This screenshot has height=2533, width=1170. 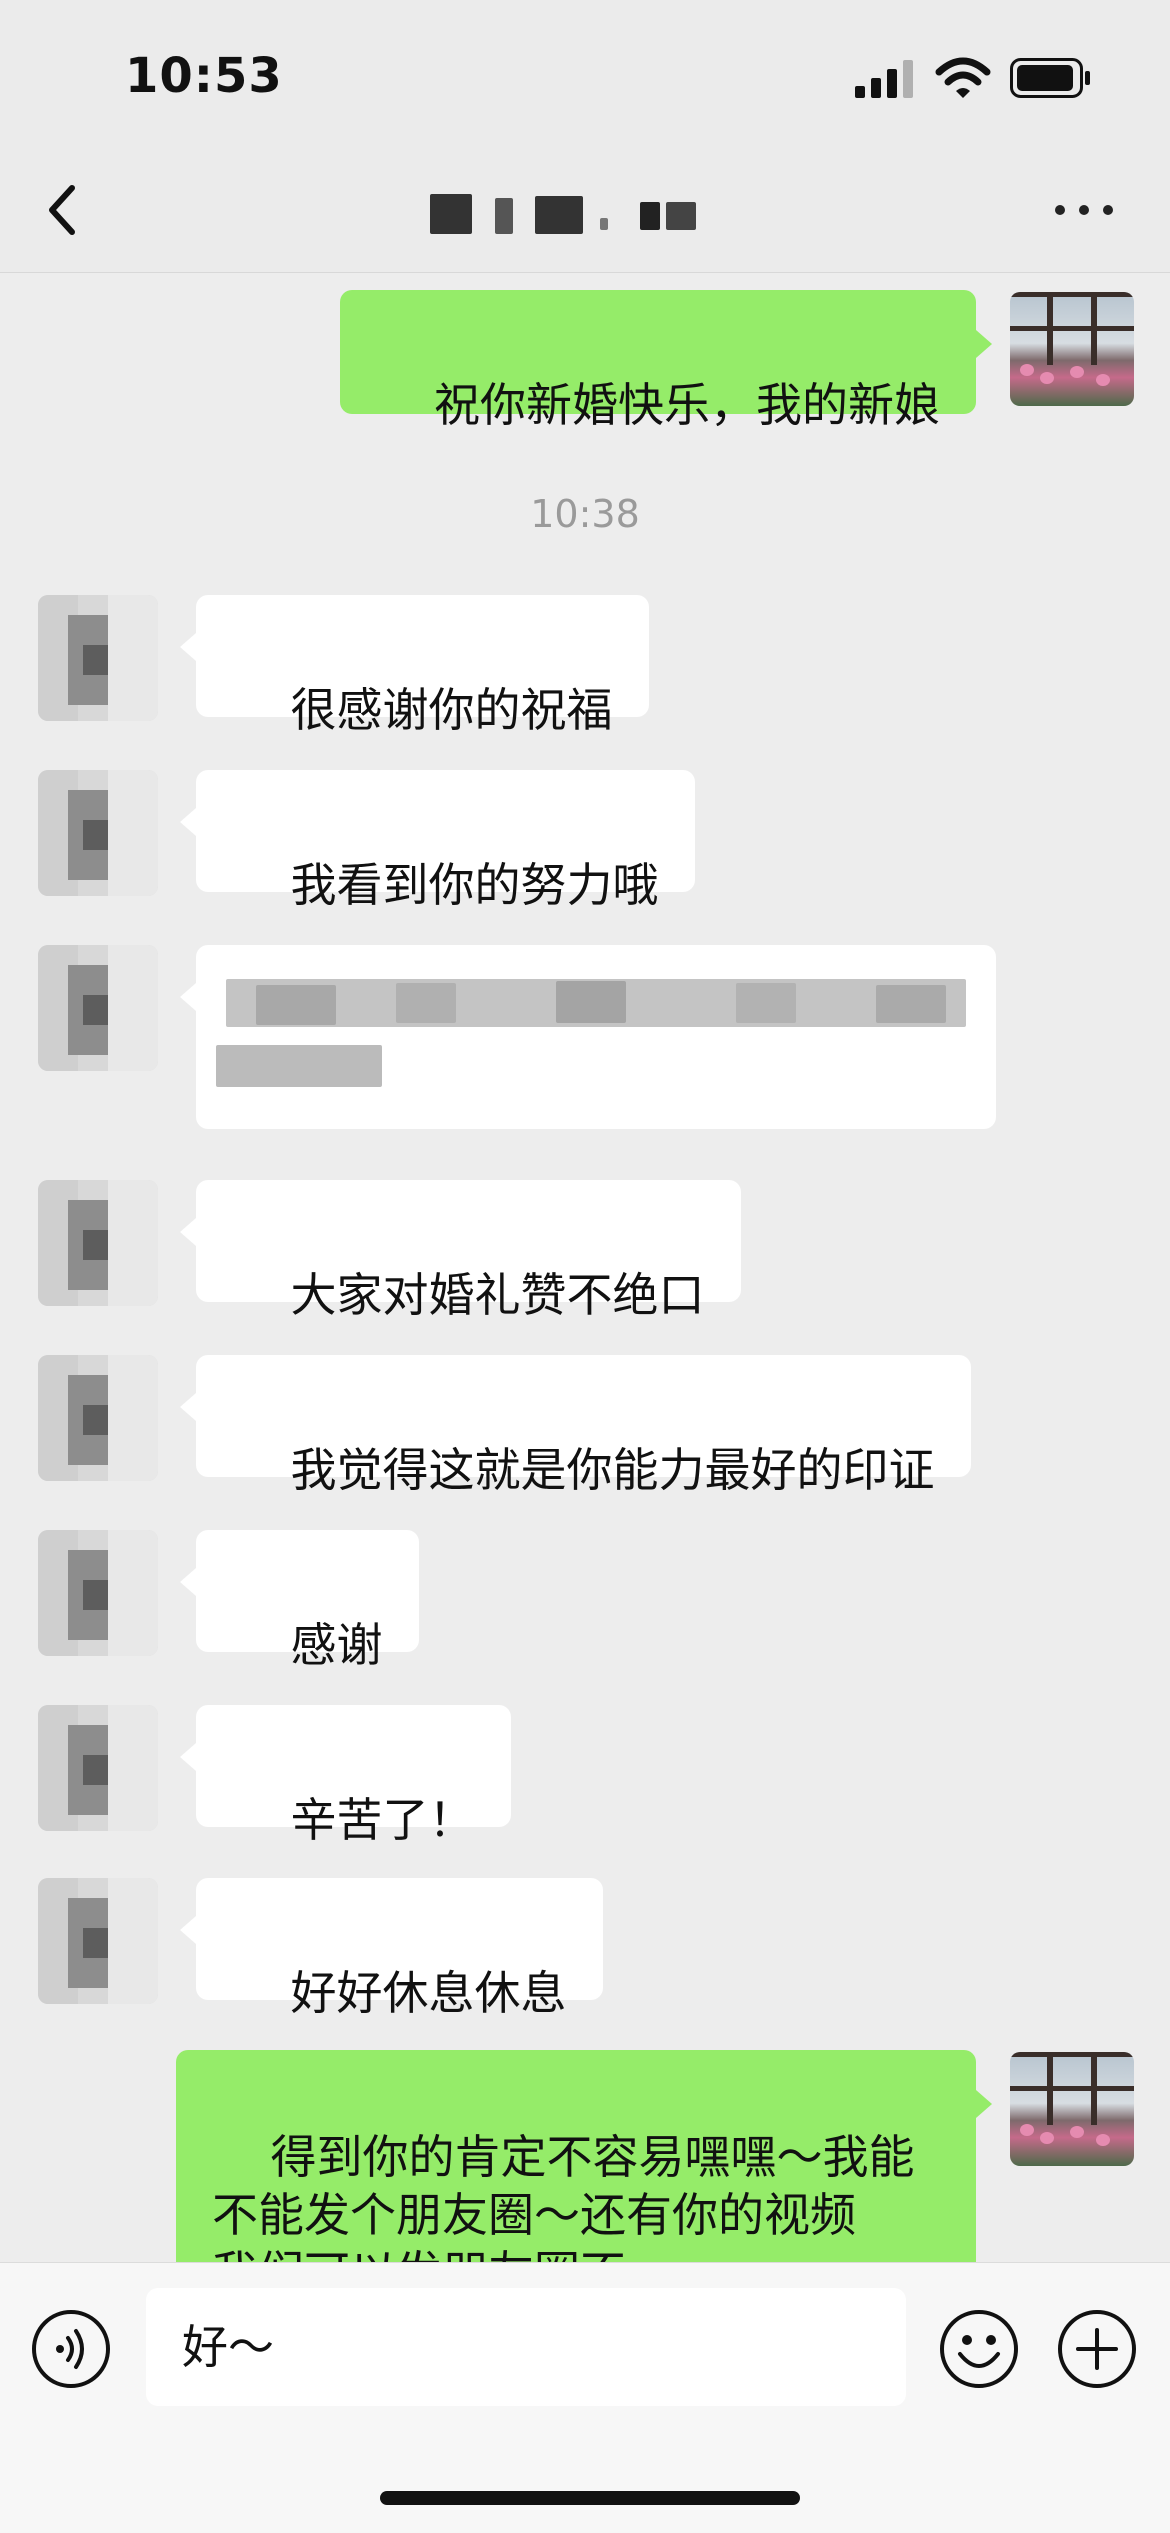 I want to click on message-bubble-sent: 得到你的肯定不容易嘿嘿～我能 不能发个朋友圈～还有你的视频 我们可以发朋友圈不～, so click(x=584, y=2156).